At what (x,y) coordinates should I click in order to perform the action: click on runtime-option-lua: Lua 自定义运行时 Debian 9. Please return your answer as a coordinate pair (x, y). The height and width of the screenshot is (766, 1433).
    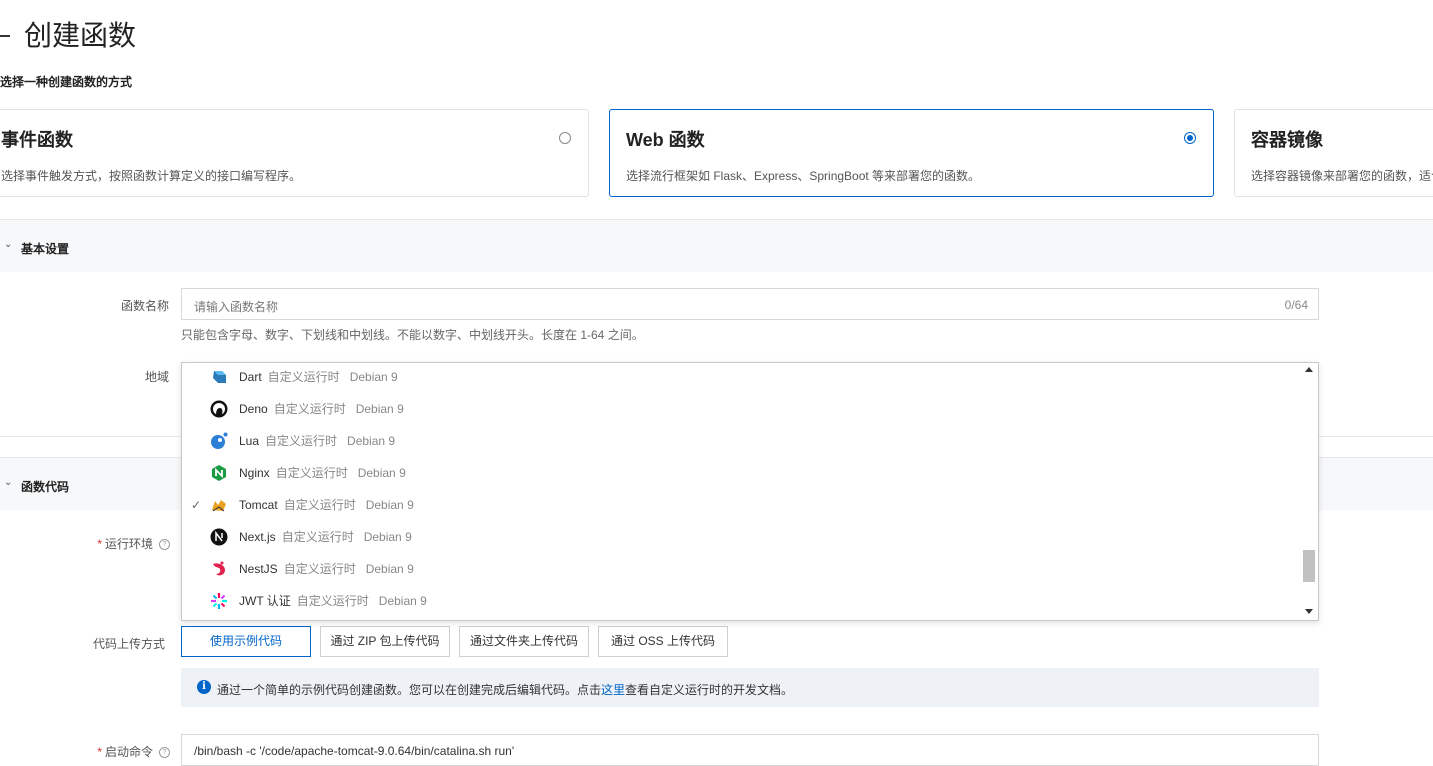
    Looking at the image, I should click on (741, 441).